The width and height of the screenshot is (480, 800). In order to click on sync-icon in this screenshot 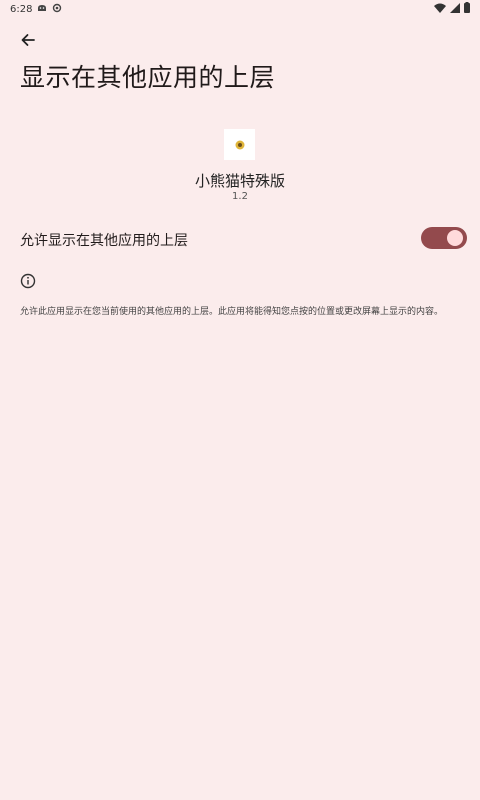, I will do `click(57, 9)`.